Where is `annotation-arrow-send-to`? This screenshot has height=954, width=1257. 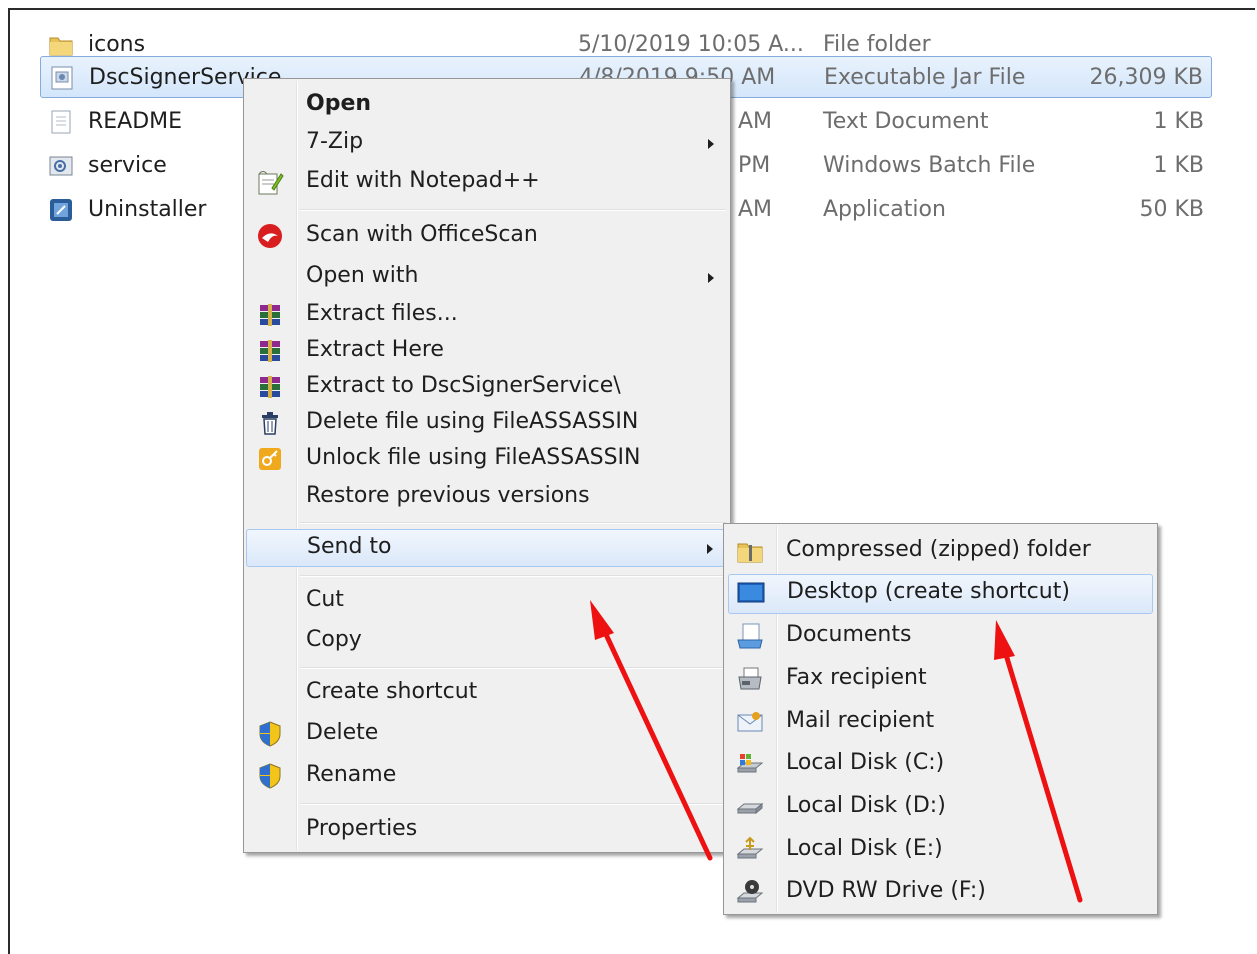
annotation-arrow-send-to is located at coordinates (651, 730).